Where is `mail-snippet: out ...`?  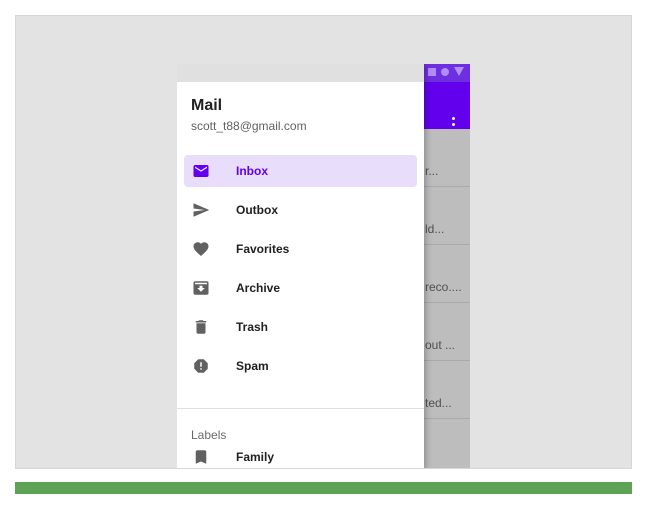 mail-snippet: out ... is located at coordinates (440, 345).